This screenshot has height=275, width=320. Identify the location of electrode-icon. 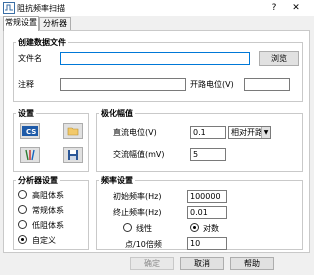
(30, 155).